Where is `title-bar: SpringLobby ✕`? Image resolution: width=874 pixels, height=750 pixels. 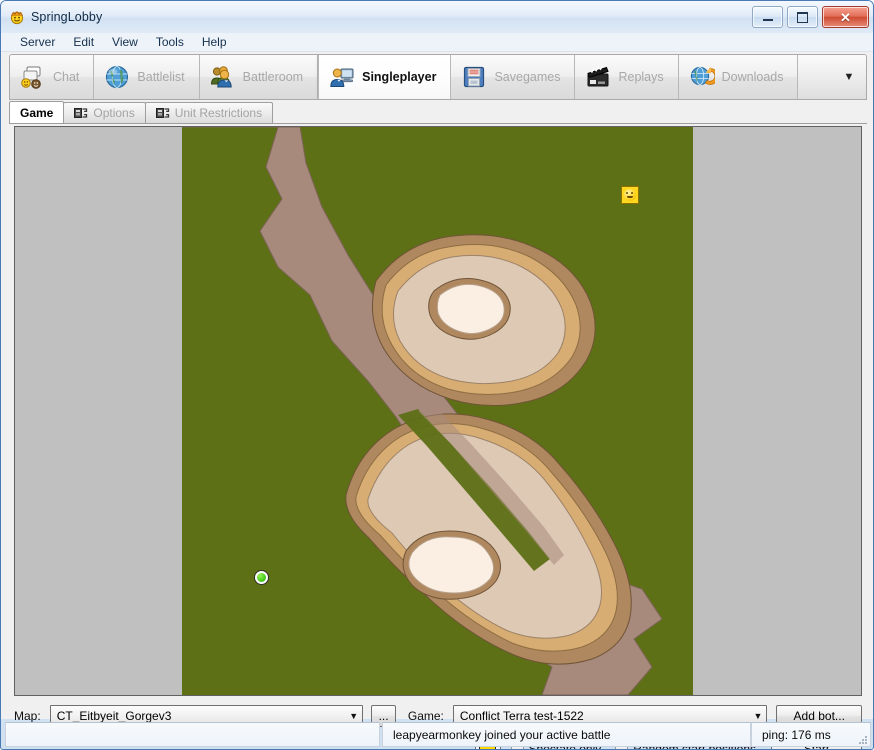
title-bar: SpringLobby ✕ is located at coordinates (437, 17).